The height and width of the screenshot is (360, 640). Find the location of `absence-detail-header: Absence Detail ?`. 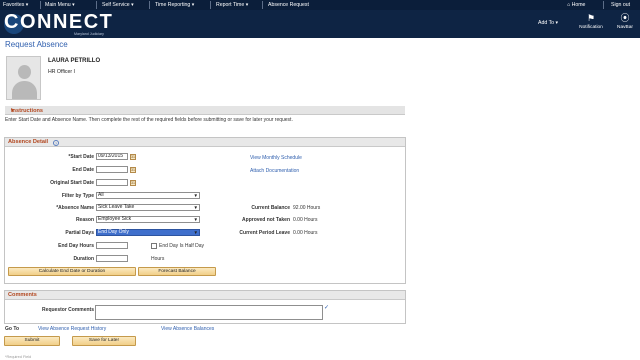

absence-detail-header: Absence Detail ? is located at coordinates (205, 142).